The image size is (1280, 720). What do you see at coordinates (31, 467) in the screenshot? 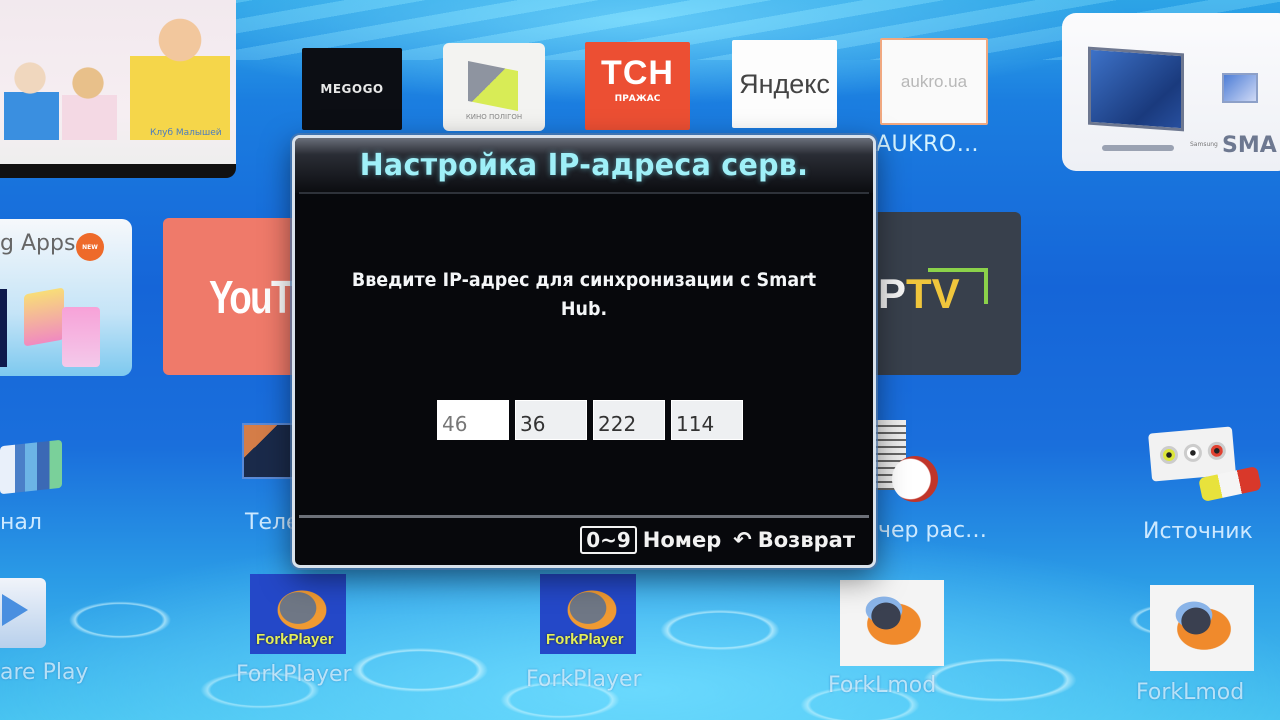
I see `channel-icon` at bounding box center [31, 467].